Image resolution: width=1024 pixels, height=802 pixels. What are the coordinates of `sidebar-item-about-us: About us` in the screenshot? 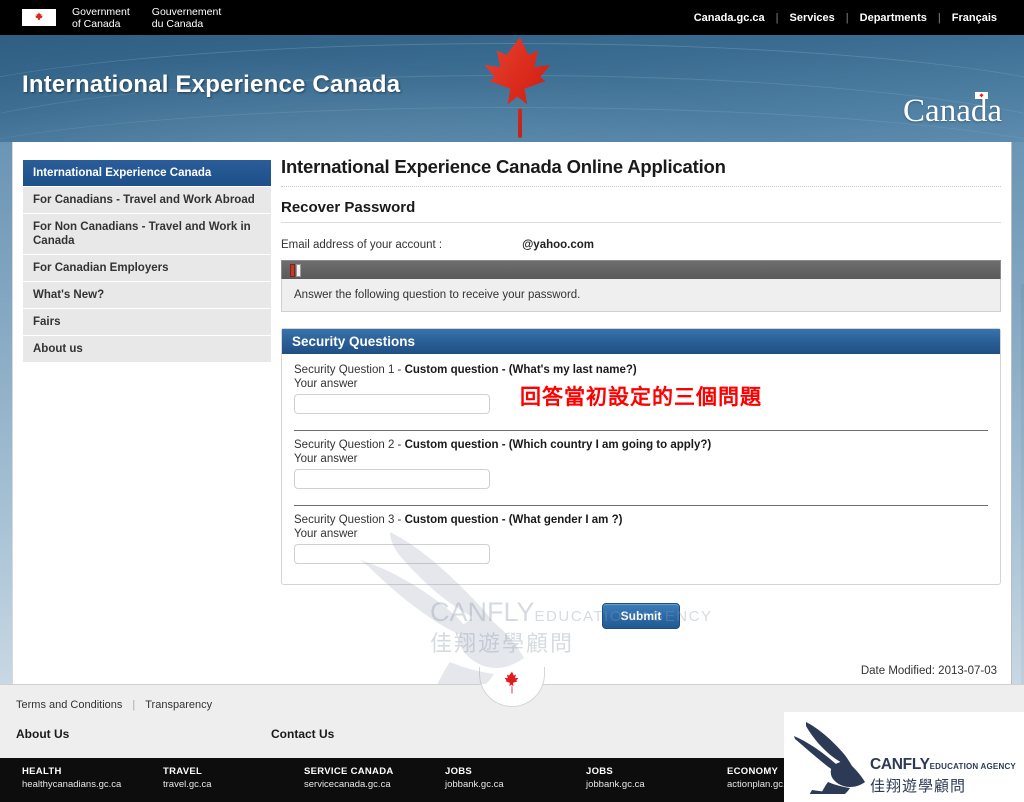 It's located at (147, 349).